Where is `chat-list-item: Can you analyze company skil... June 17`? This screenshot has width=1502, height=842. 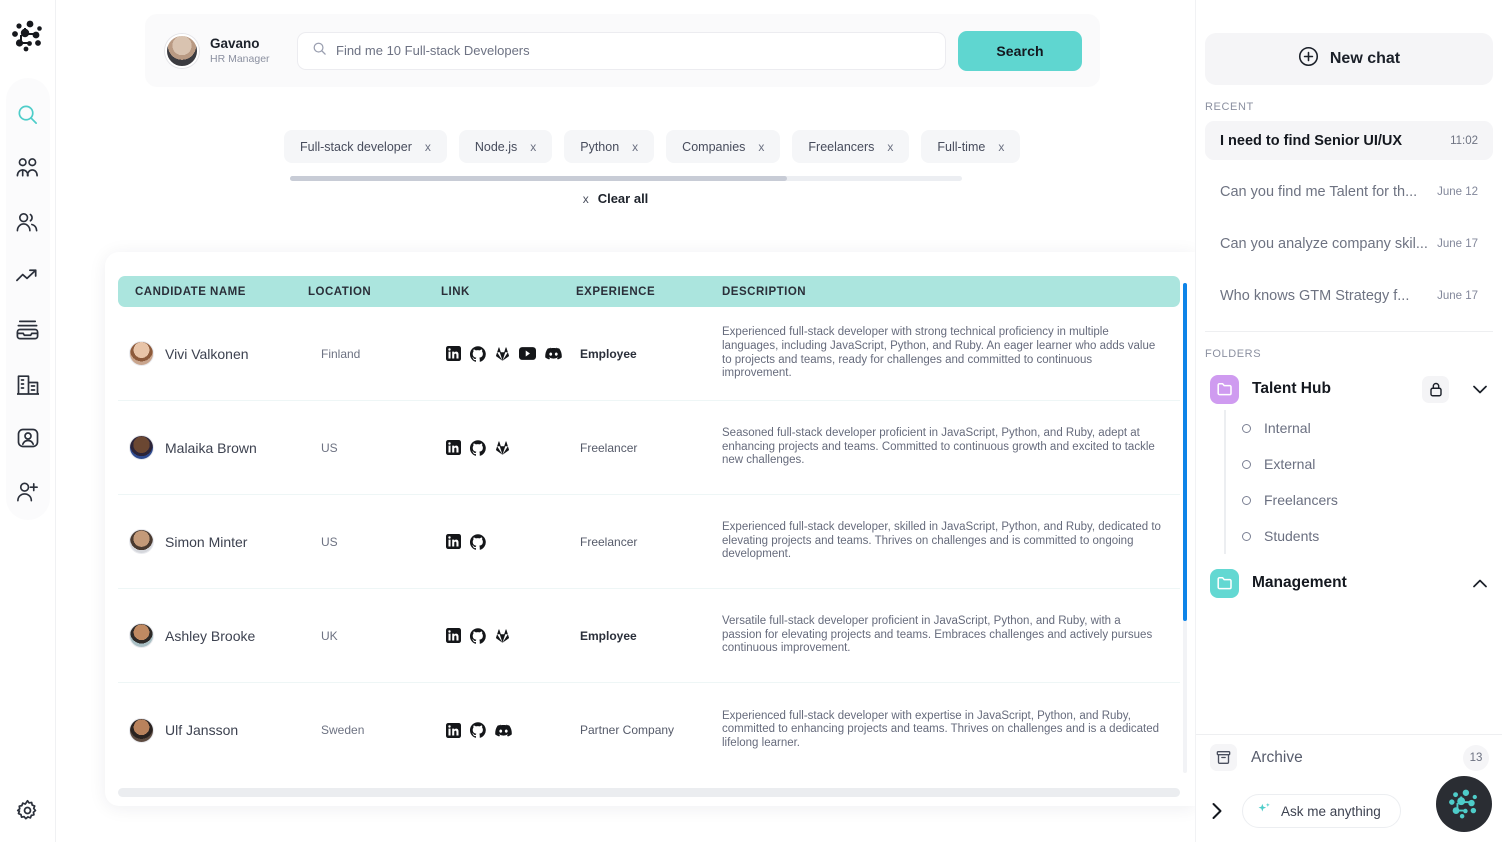
chat-list-item: Can you analyze company skil... June 17 is located at coordinates (1349, 243).